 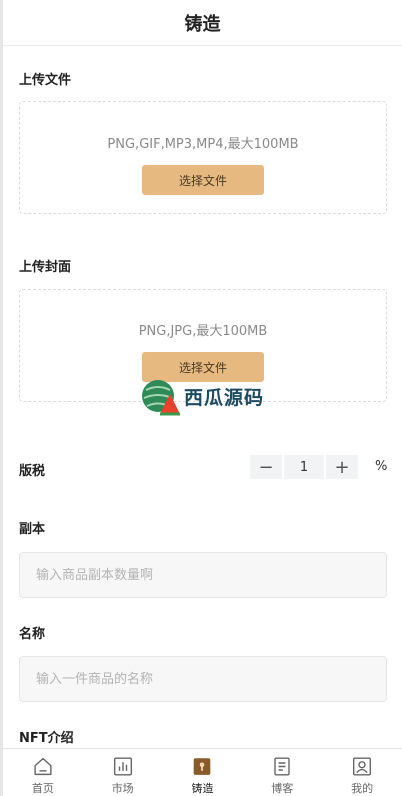 I want to click on upload-file-dropzone: PNG,GIF,MP3,MP4,最大100MB 选择文件, so click(x=203, y=157).